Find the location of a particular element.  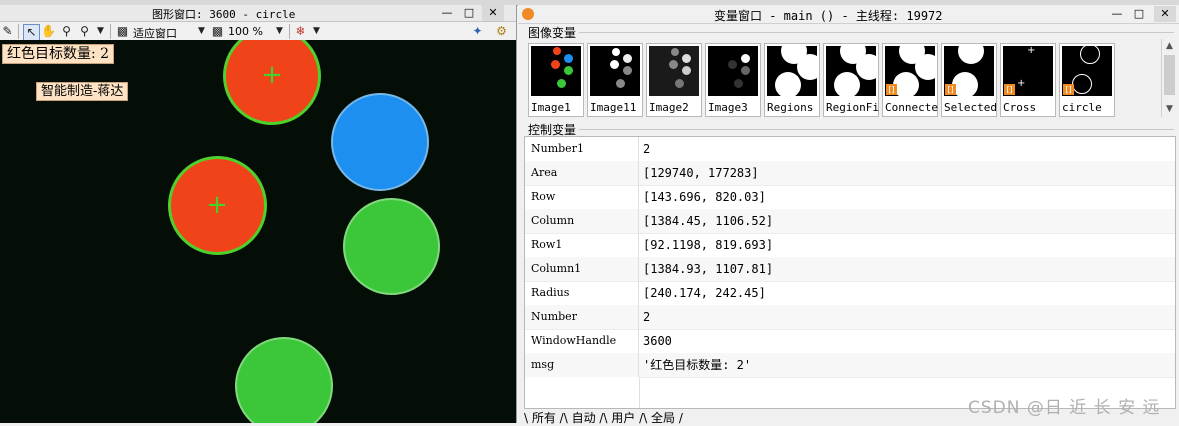

iconic-scrollbar: ▲ ▼ is located at coordinates (1169, 78).